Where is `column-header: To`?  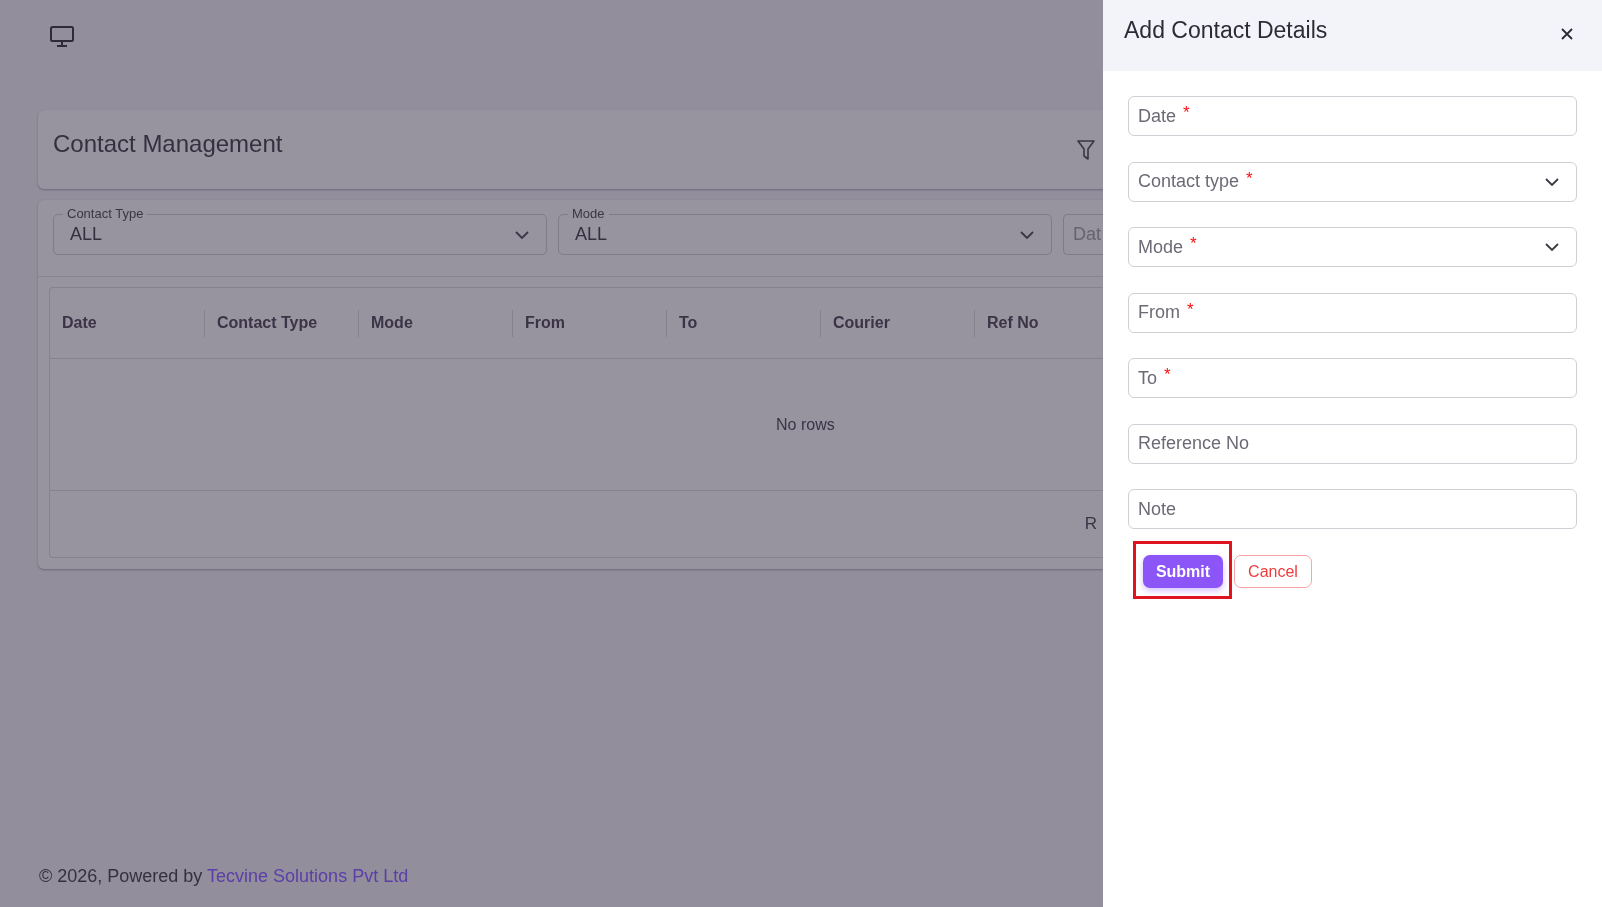
column-header: To is located at coordinates (688, 323).